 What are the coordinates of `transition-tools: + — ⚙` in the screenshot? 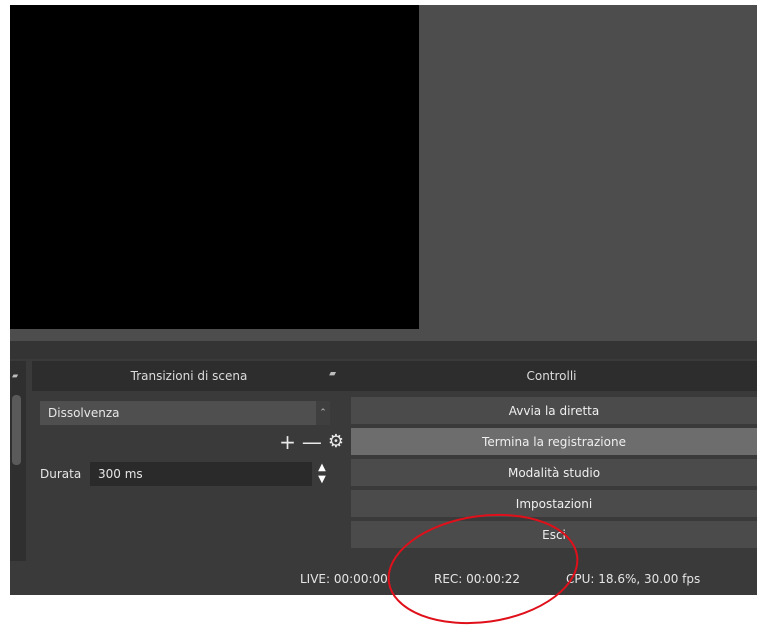 It's located at (311, 442).